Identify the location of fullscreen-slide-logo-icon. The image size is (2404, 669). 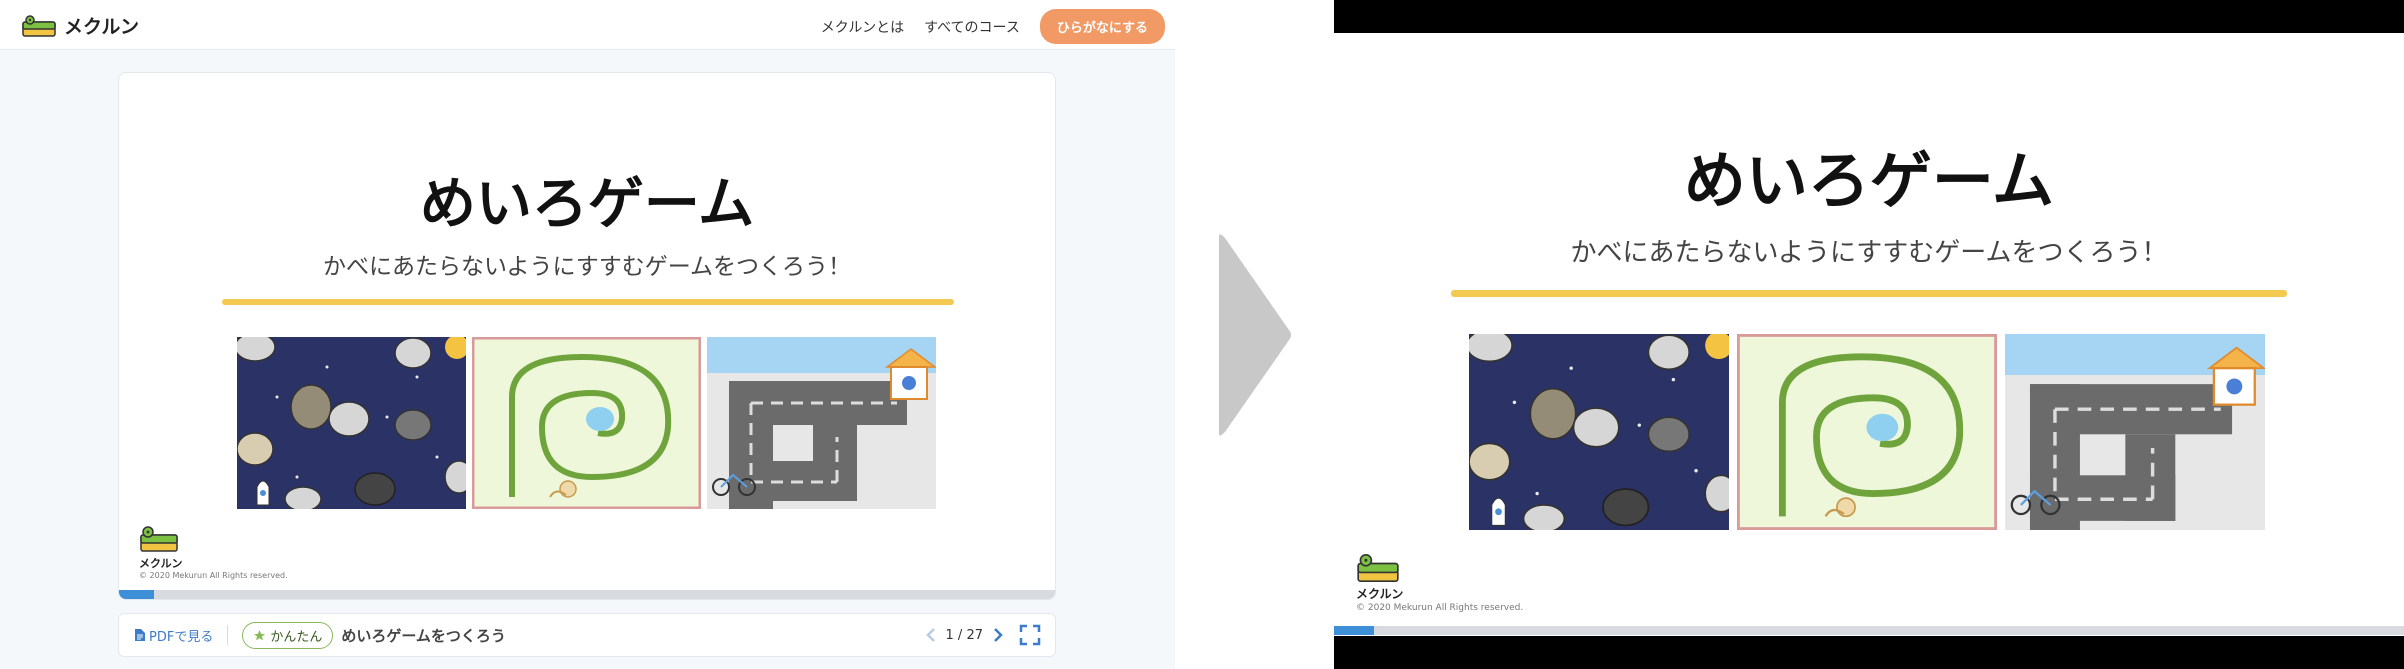
(1378, 568).